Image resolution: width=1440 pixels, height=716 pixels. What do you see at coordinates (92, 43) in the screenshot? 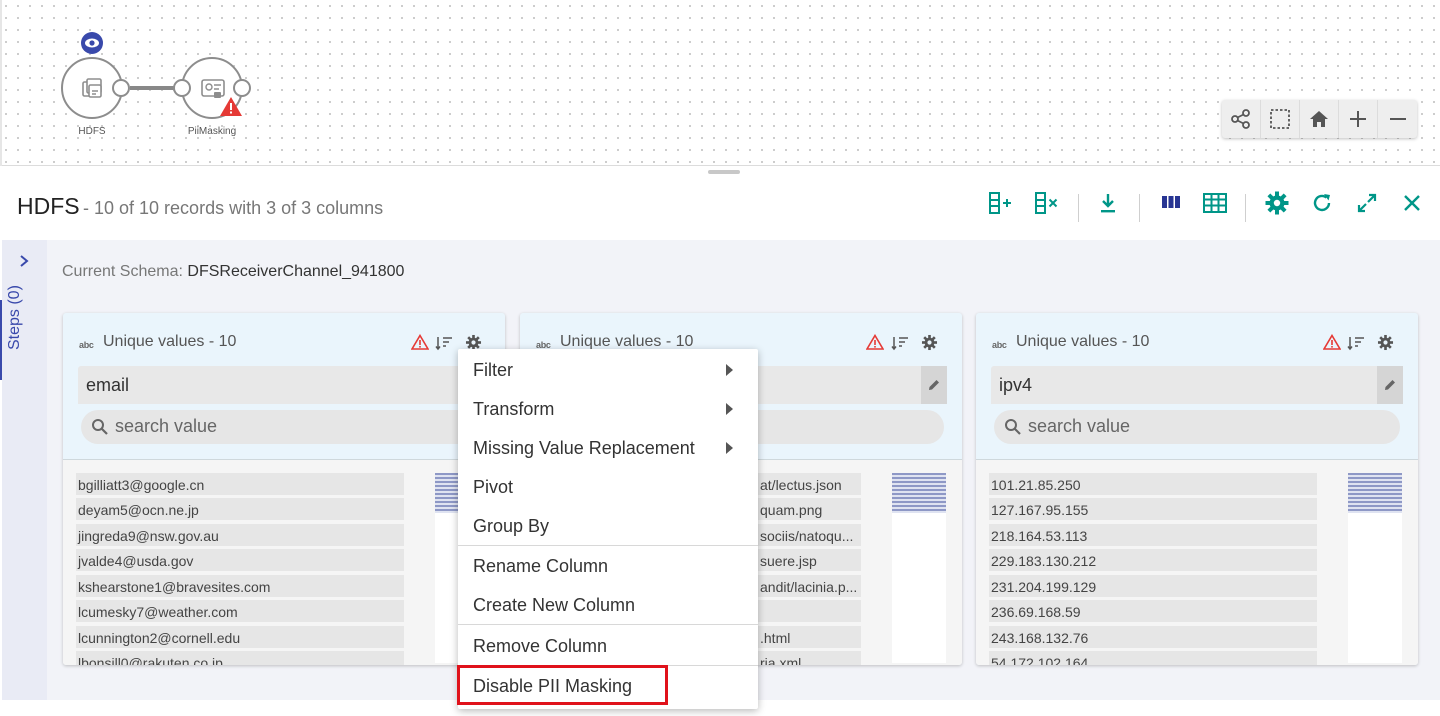
I see `eye-icon` at bounding box center [92, 43].